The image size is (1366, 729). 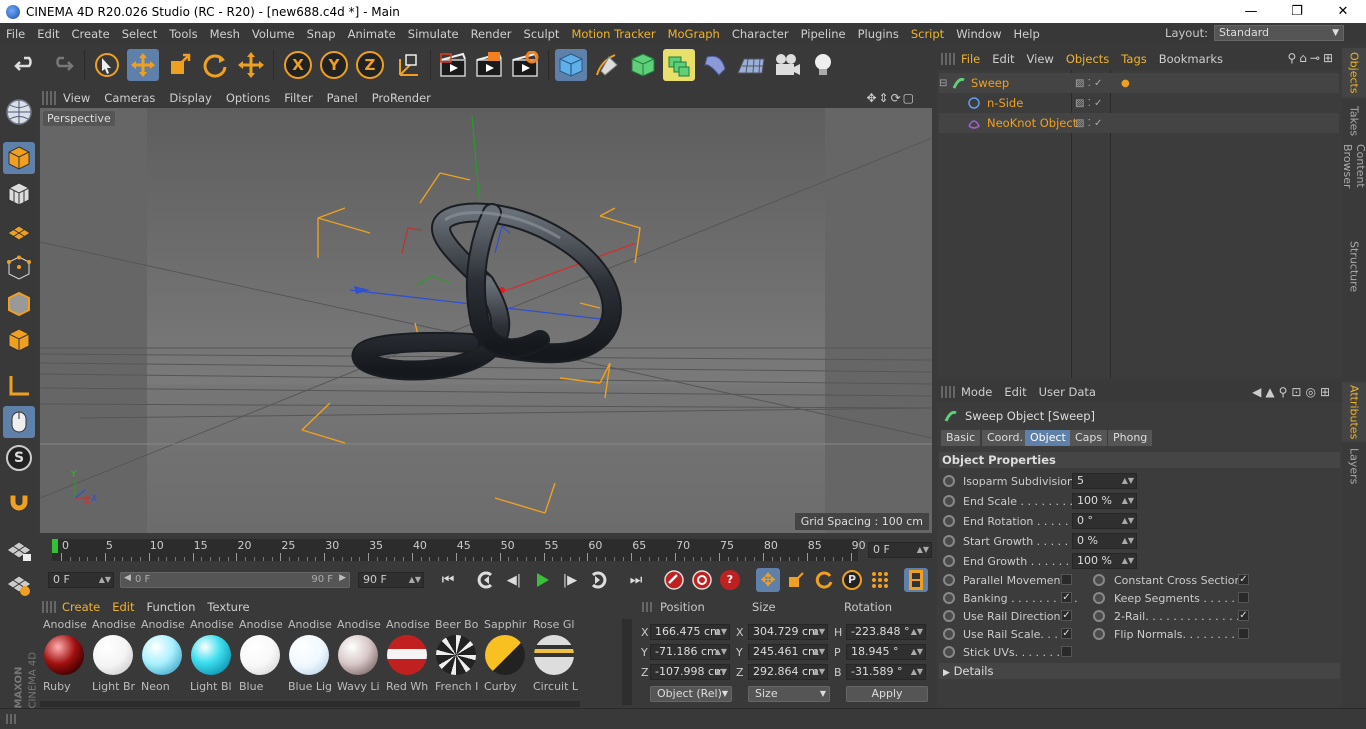 I want to click on menu-animate: Animate, so click(x=372, y=34).